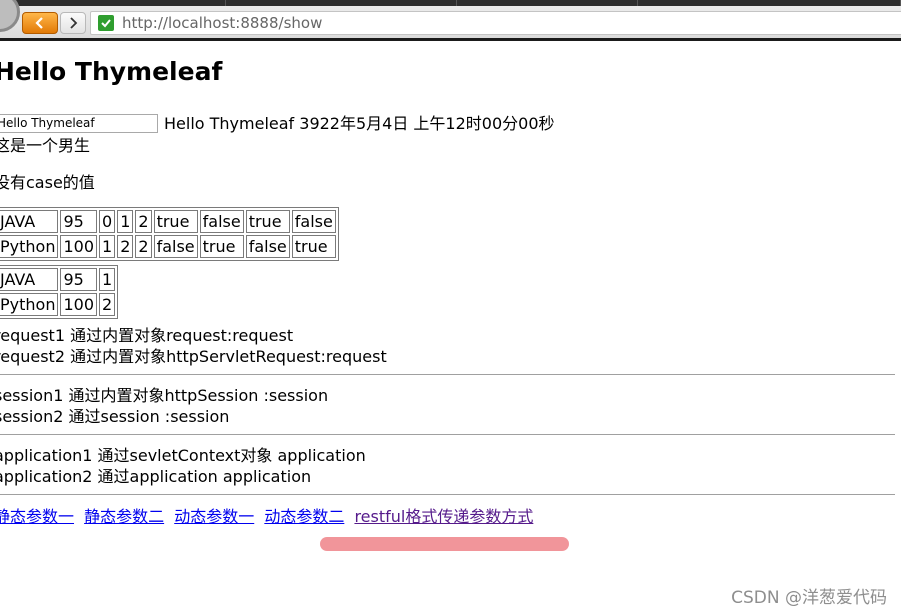 This screenshot has height=613, width=901. I want to click on request-line-1: request1 通过内置对象request:request, so click(147, 335).